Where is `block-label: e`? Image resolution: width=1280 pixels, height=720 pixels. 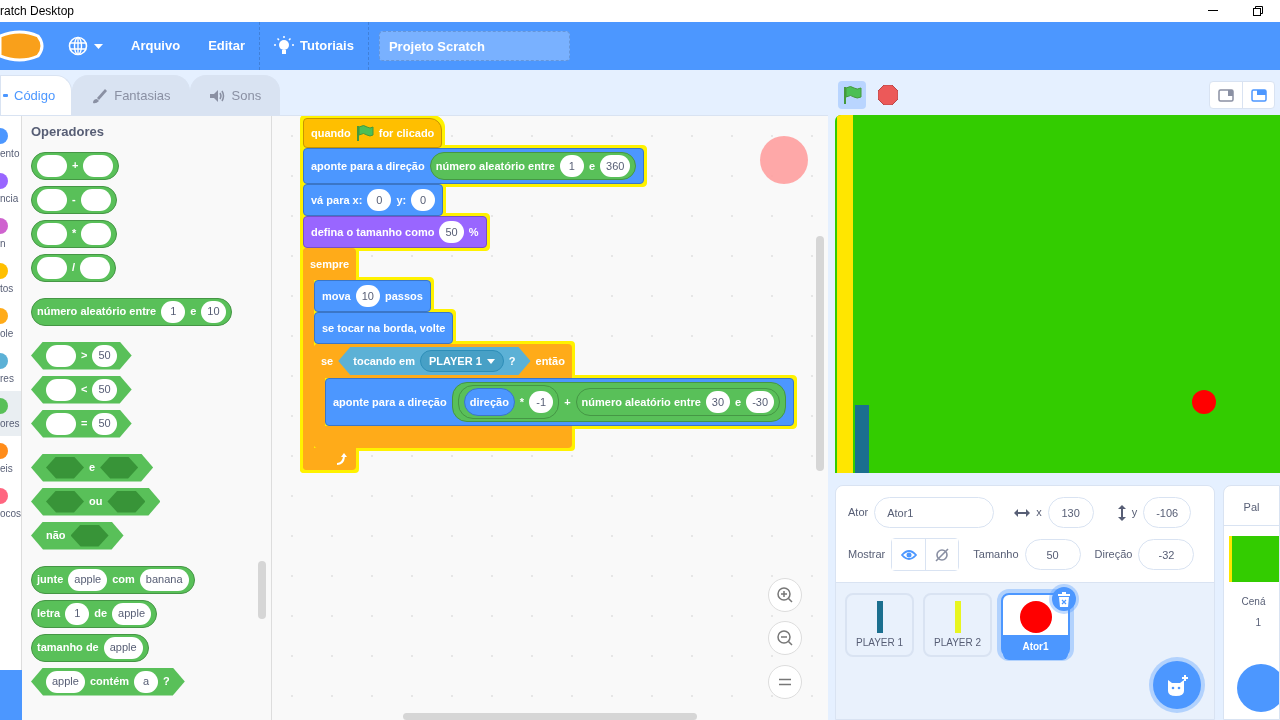
block-label: e is located at coordinates (738, 402).